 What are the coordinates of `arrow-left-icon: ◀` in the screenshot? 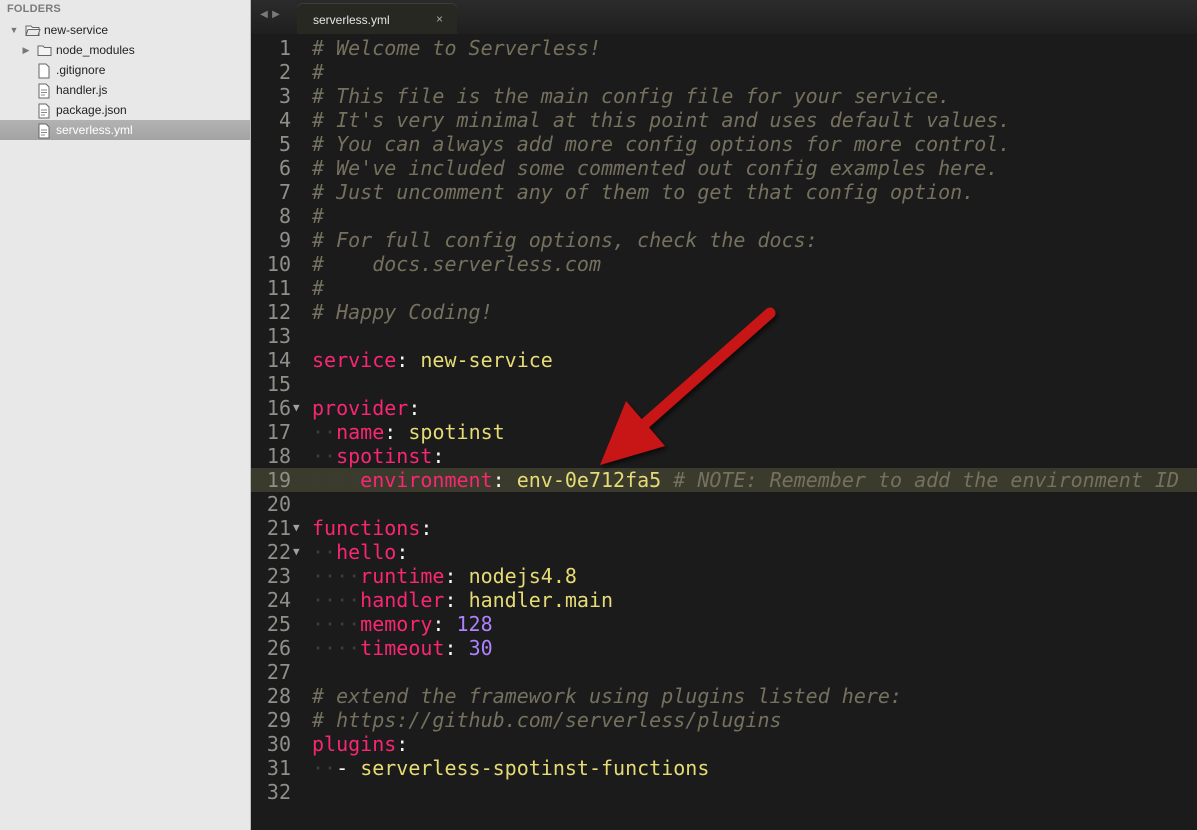 It's located at (264, 14).